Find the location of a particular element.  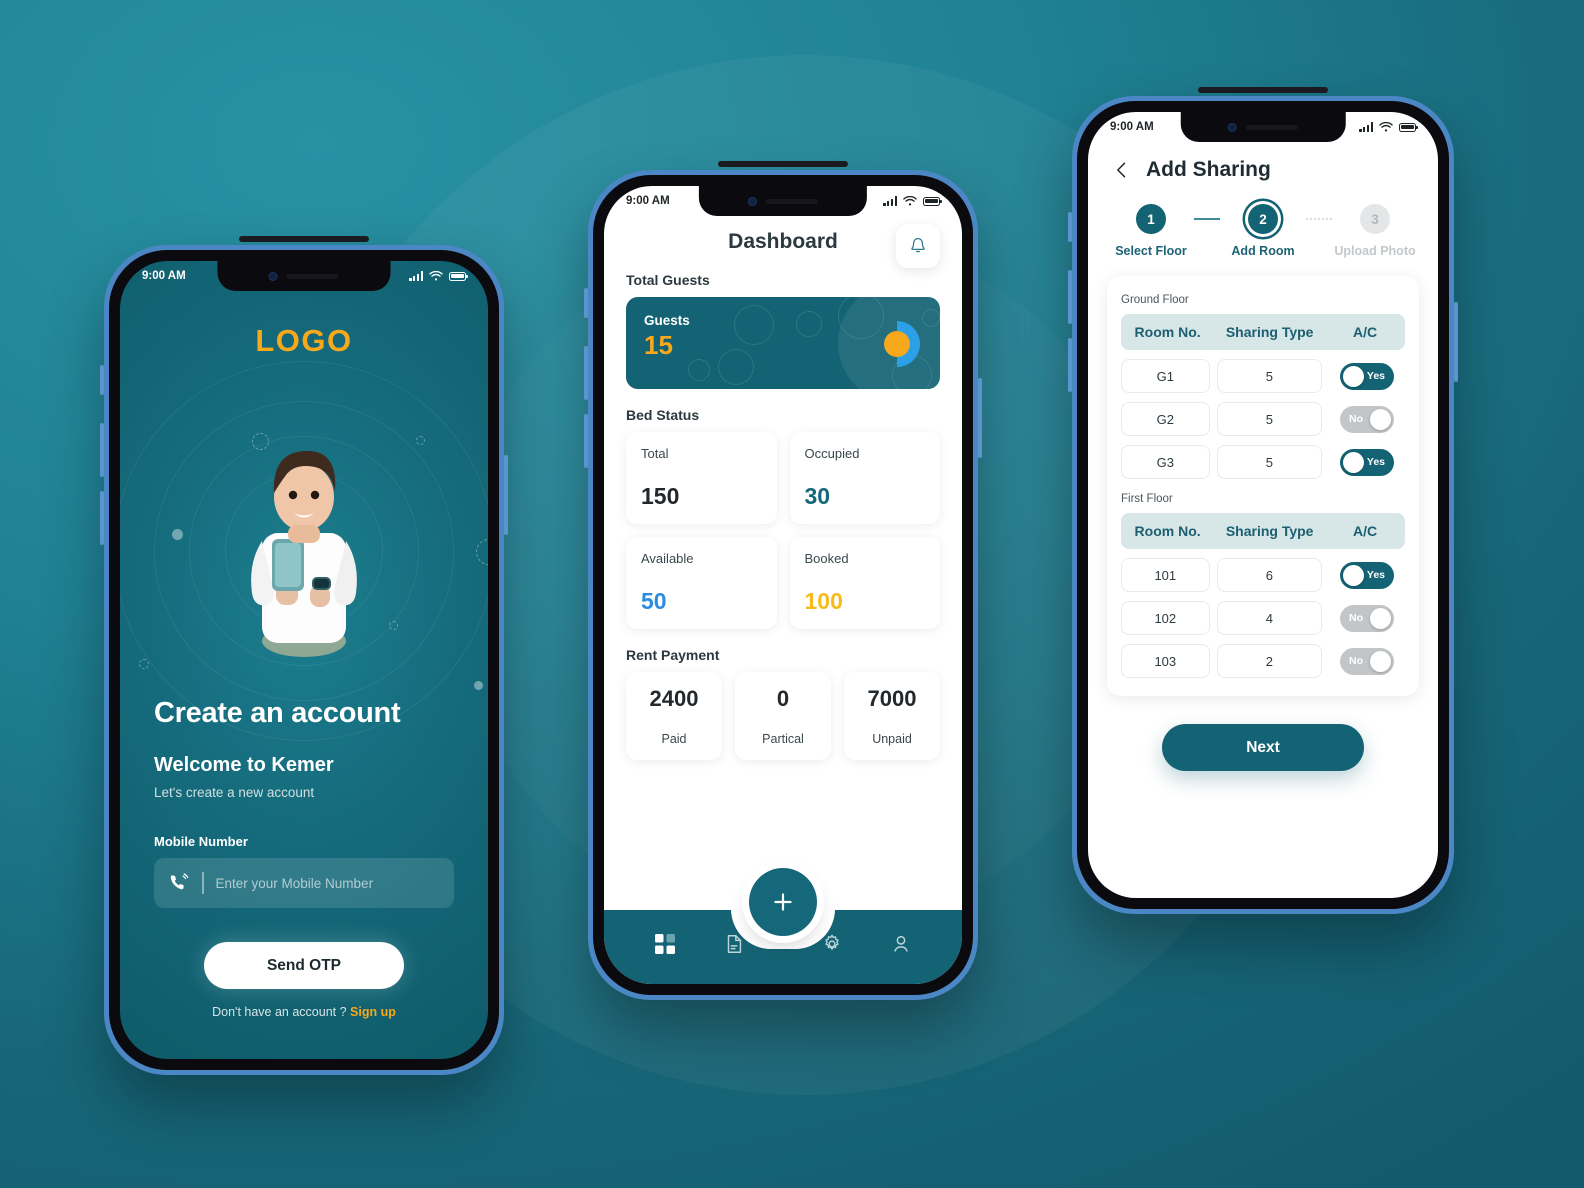

back-button is located at coordinates (1122, 170).